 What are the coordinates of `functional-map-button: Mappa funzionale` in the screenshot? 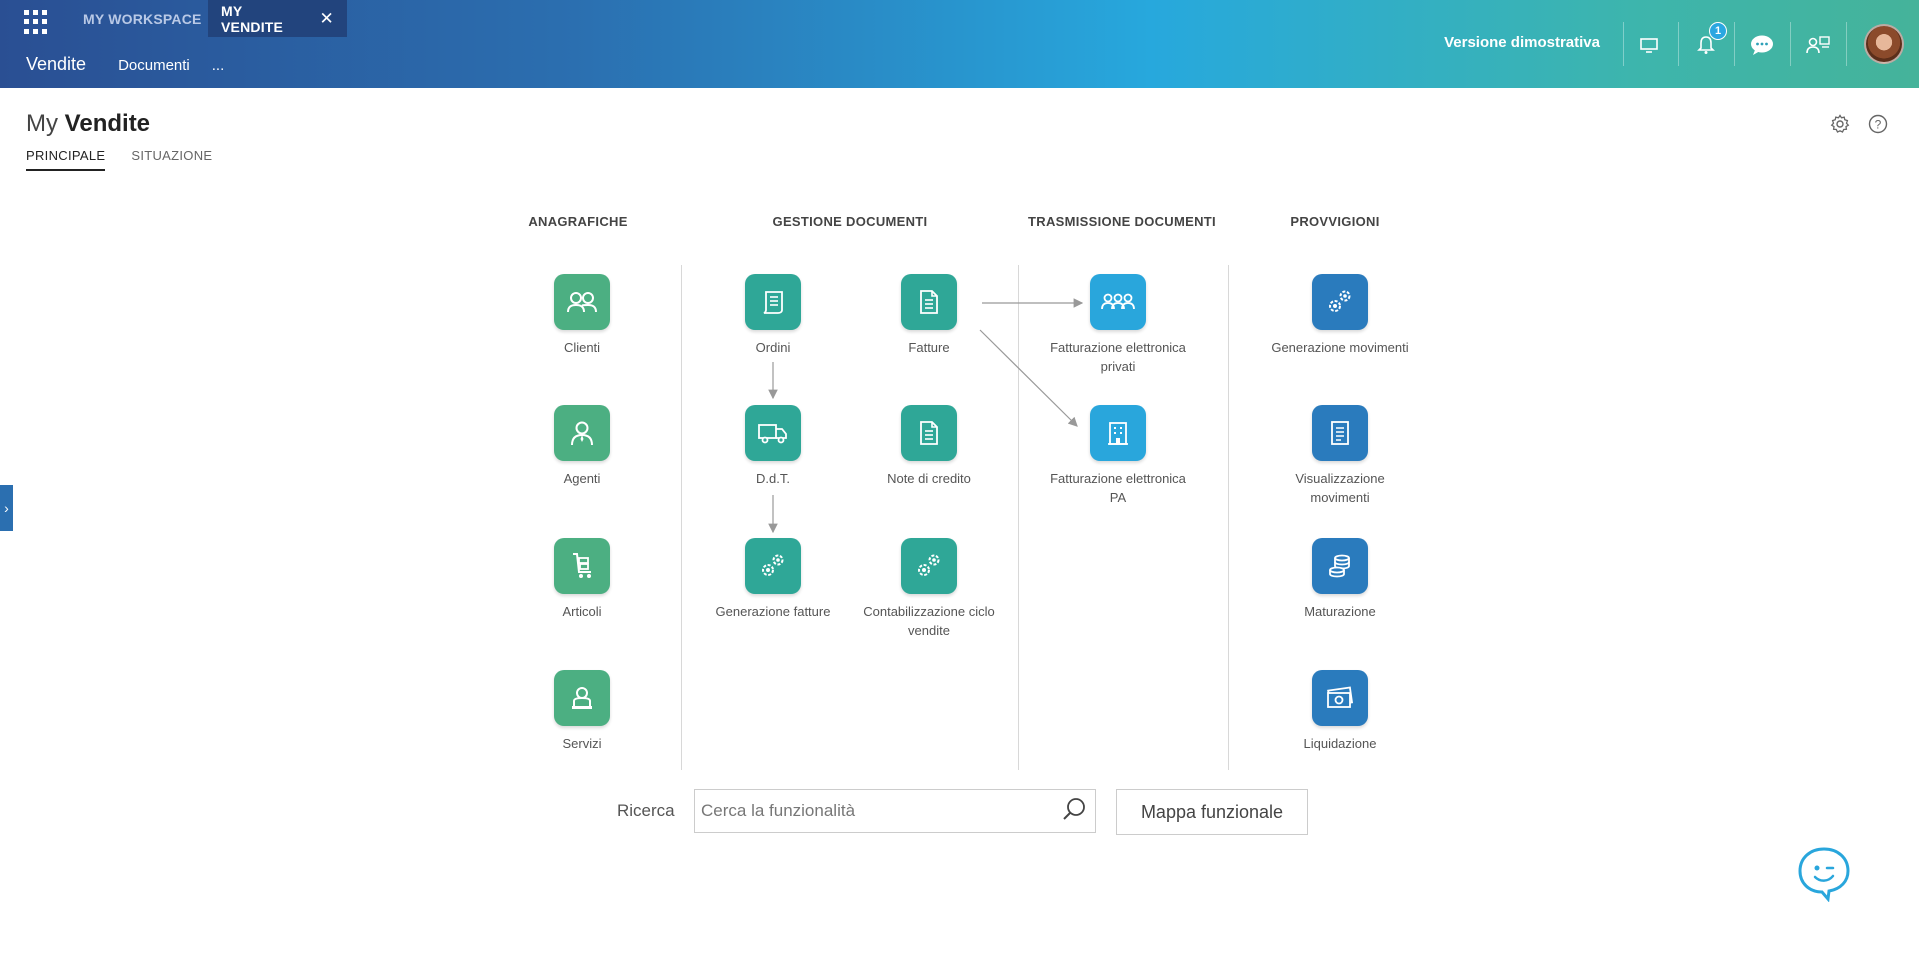 It's located at (1212, 812).